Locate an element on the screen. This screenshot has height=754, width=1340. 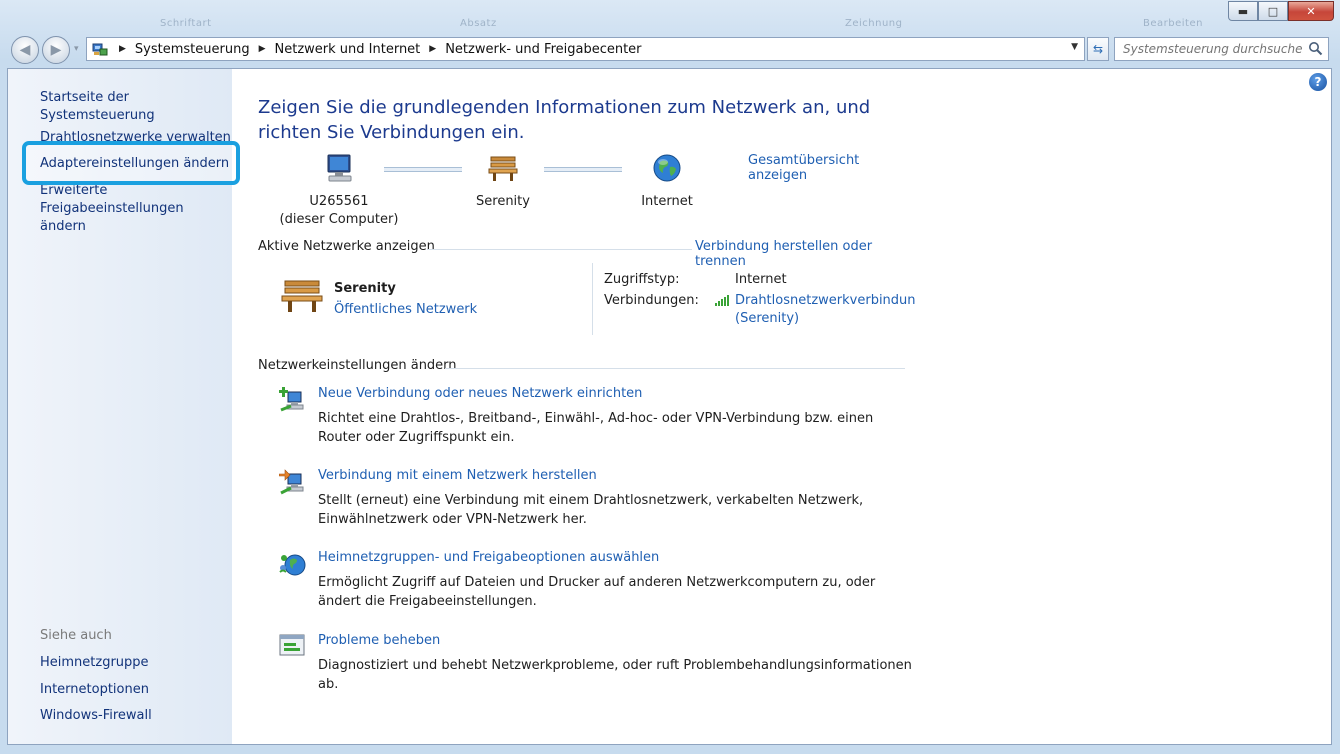
wireless-connection-link: Drahtlosnetzwerkverbindun is located at coordinates (825, 300).